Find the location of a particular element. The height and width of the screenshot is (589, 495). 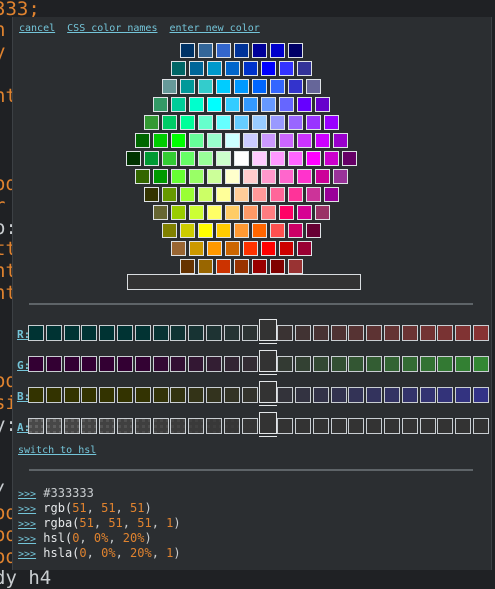

enter-new-color-link: enter new color is located at coordinates (215, 28).